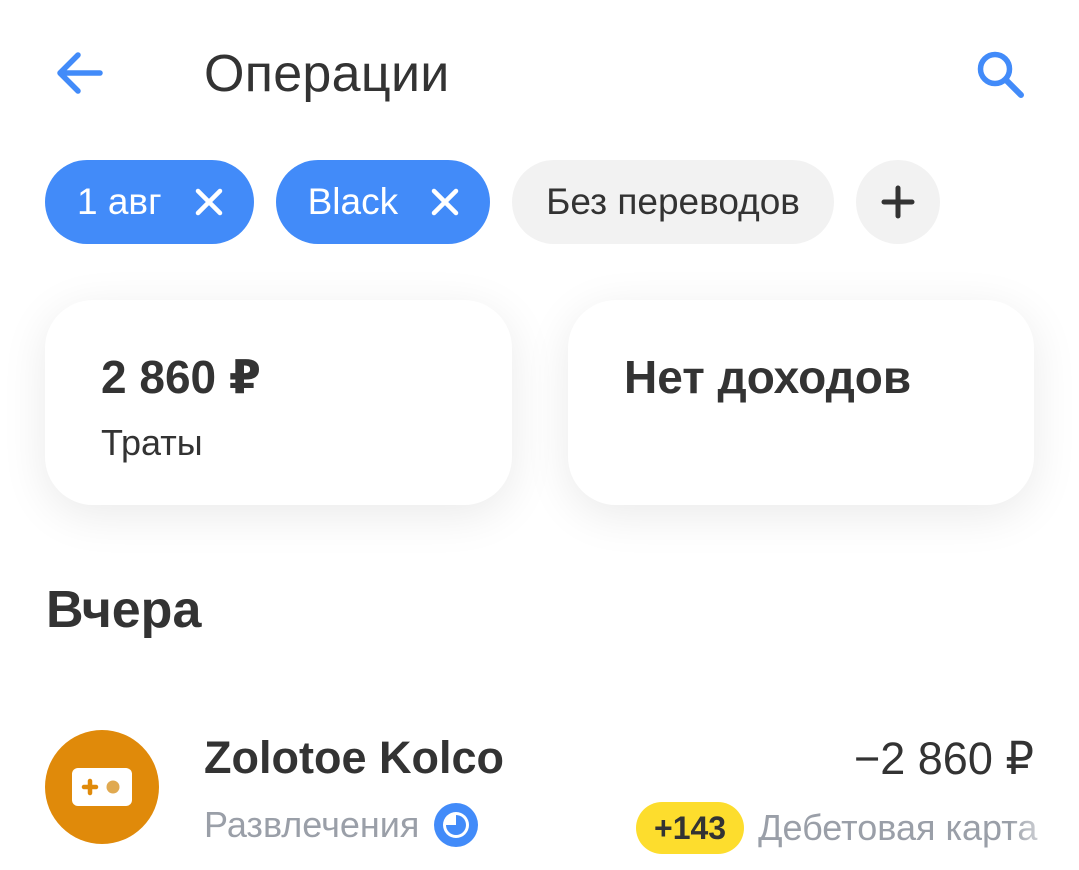 This screenshot has width=1079, height=870. What do you see at coordinates (943, 758) in the screenshot?
I see `operation-amount: −2 860 ₽` at bounding box center [943, 758].